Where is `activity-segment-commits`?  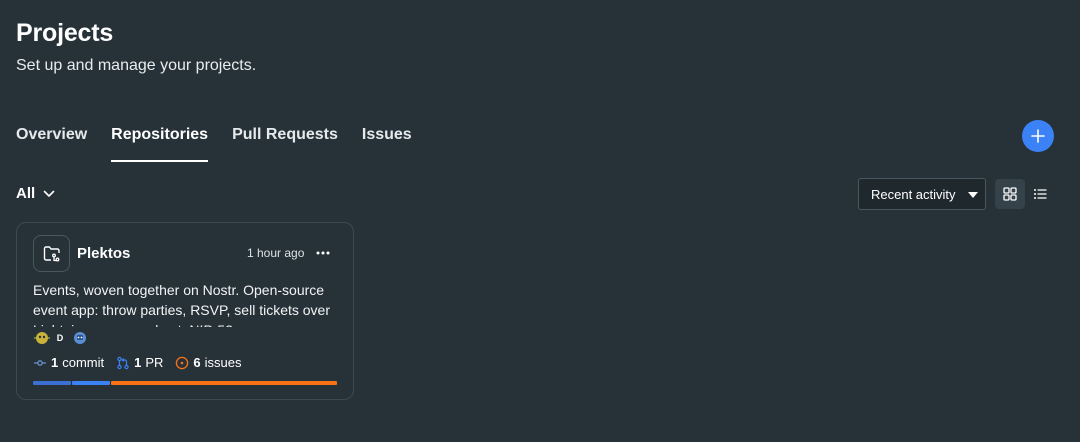
activity-segment-commits is located at coordinates (52, 383).